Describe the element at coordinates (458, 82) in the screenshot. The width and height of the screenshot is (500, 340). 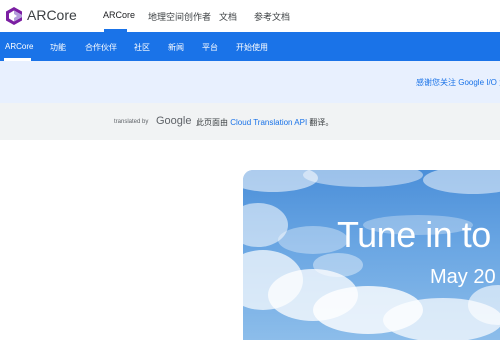
I see `announcement-text: 感谢您关注 Google I/O 大` at that location.